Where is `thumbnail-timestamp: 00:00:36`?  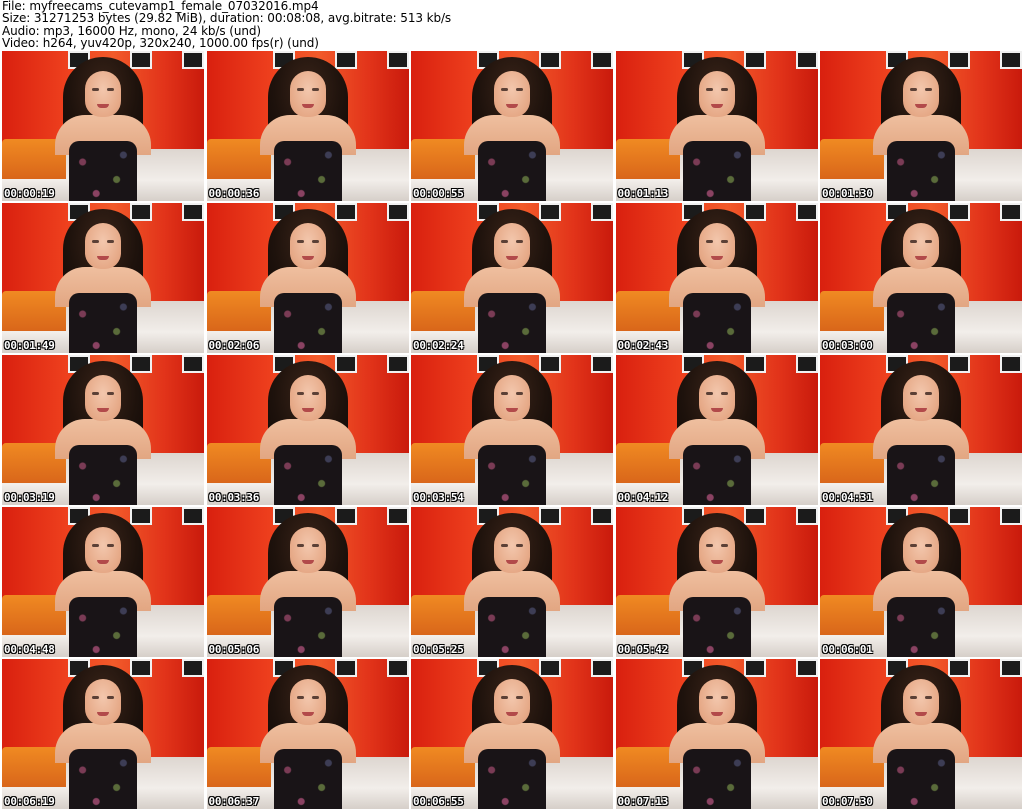
thumbnail-timestamp: 00:00:36 is located at coordinates (234, 193).